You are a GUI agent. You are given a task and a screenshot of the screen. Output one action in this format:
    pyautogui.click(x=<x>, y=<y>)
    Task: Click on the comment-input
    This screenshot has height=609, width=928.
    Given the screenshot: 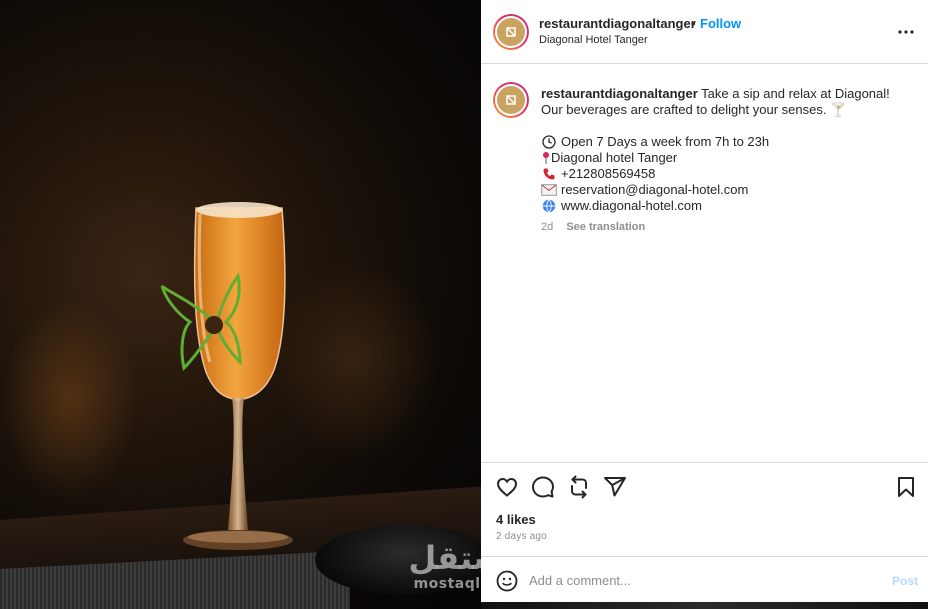 What is the action you would take?
    pyautogui.click(x=699, y=580)
    